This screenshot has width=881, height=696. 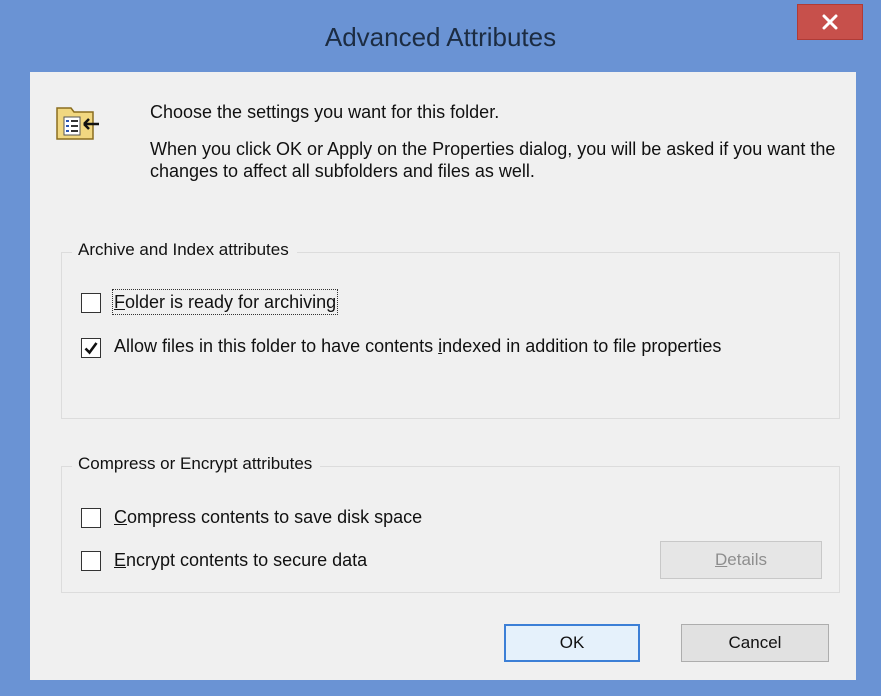 I want to click on details-label-mnemonic: D, so click(x=721, y=559).